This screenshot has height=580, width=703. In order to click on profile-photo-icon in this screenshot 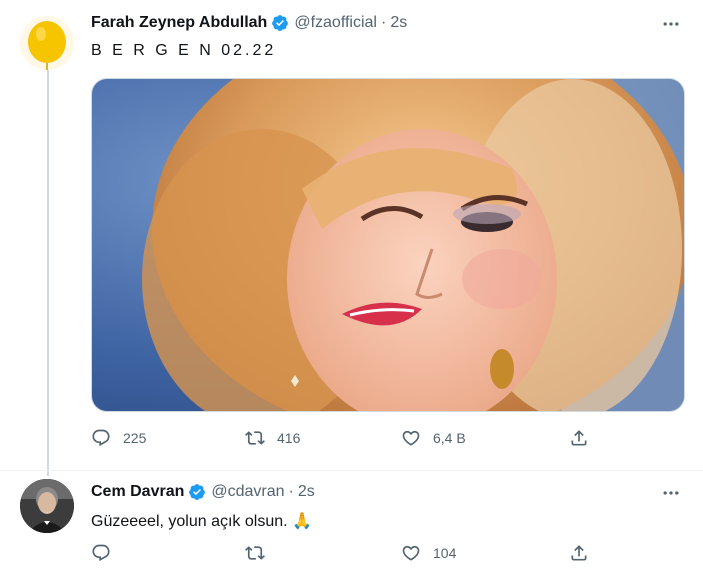, I will do `click(47, 506)`.